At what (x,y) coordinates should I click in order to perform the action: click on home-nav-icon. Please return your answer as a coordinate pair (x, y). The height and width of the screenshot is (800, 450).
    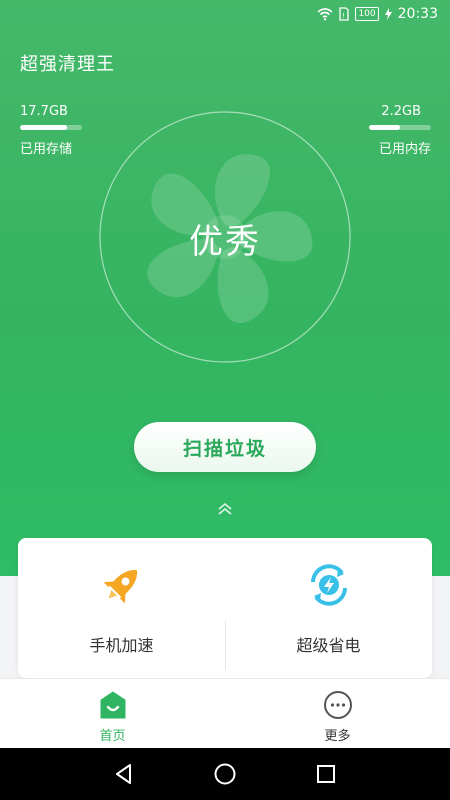
    Looking at the image, I should click on (225, 774).